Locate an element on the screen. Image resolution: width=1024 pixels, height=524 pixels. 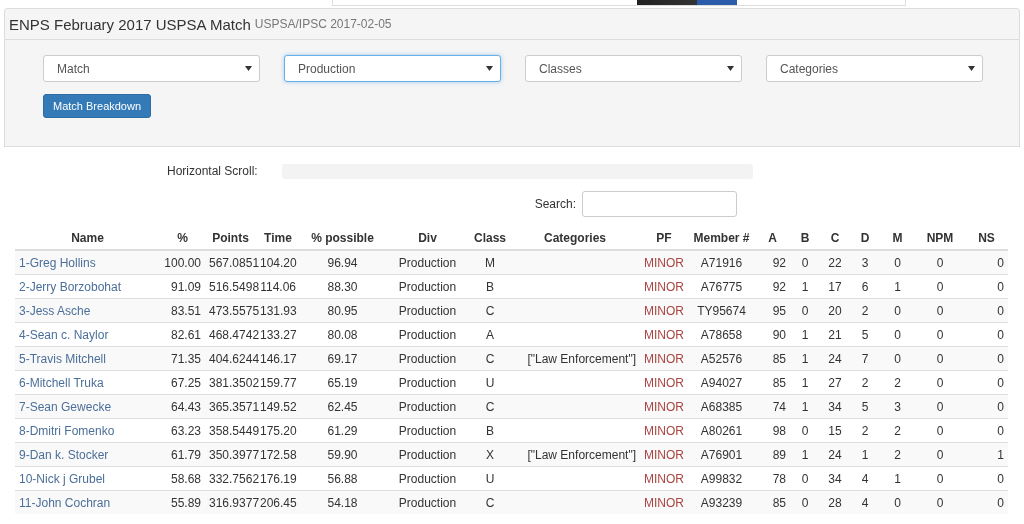
table-cell: 74 is located at coordinates (779, 406).